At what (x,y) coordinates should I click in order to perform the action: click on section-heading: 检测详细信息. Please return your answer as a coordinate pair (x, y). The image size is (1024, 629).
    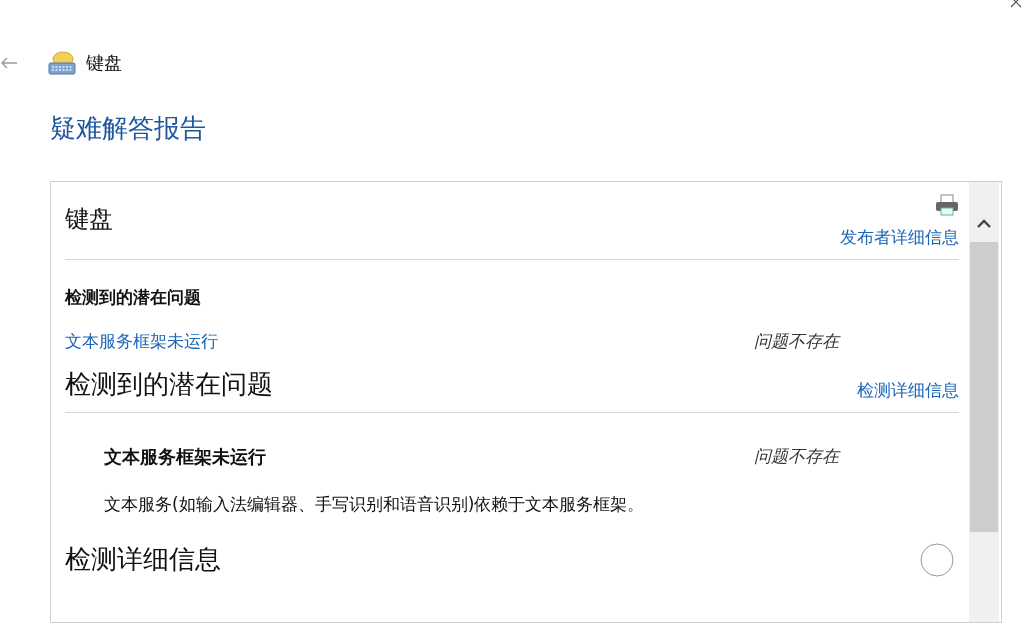
    Looking at the image, I should click on (143, 559).